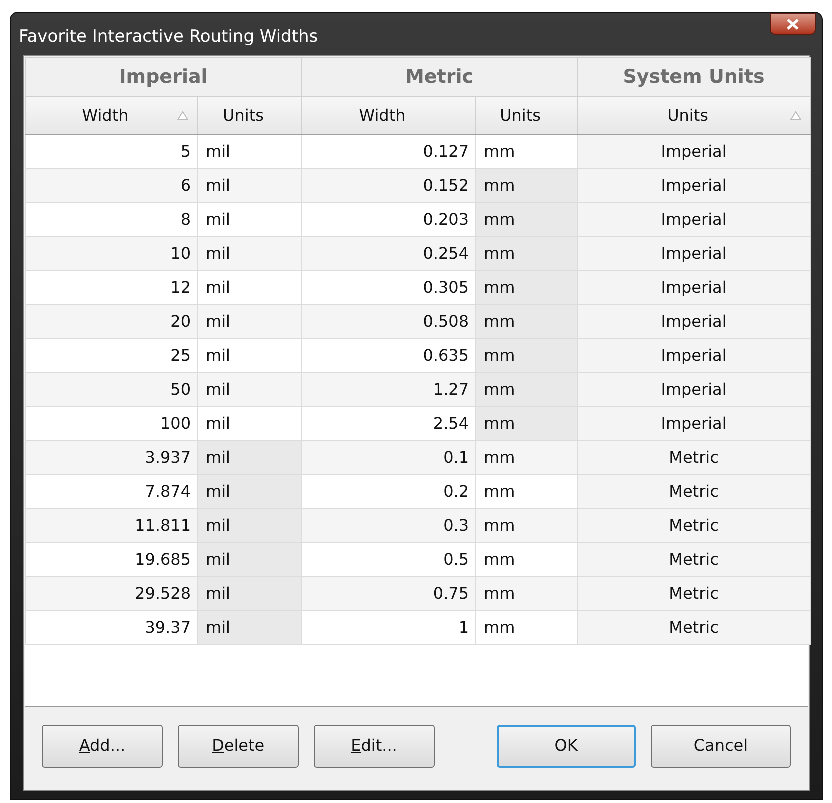  What do you see at coordinates (694, 77) in the screenshot?
I see `group-header: System Units` at bounding box center [694, 77].